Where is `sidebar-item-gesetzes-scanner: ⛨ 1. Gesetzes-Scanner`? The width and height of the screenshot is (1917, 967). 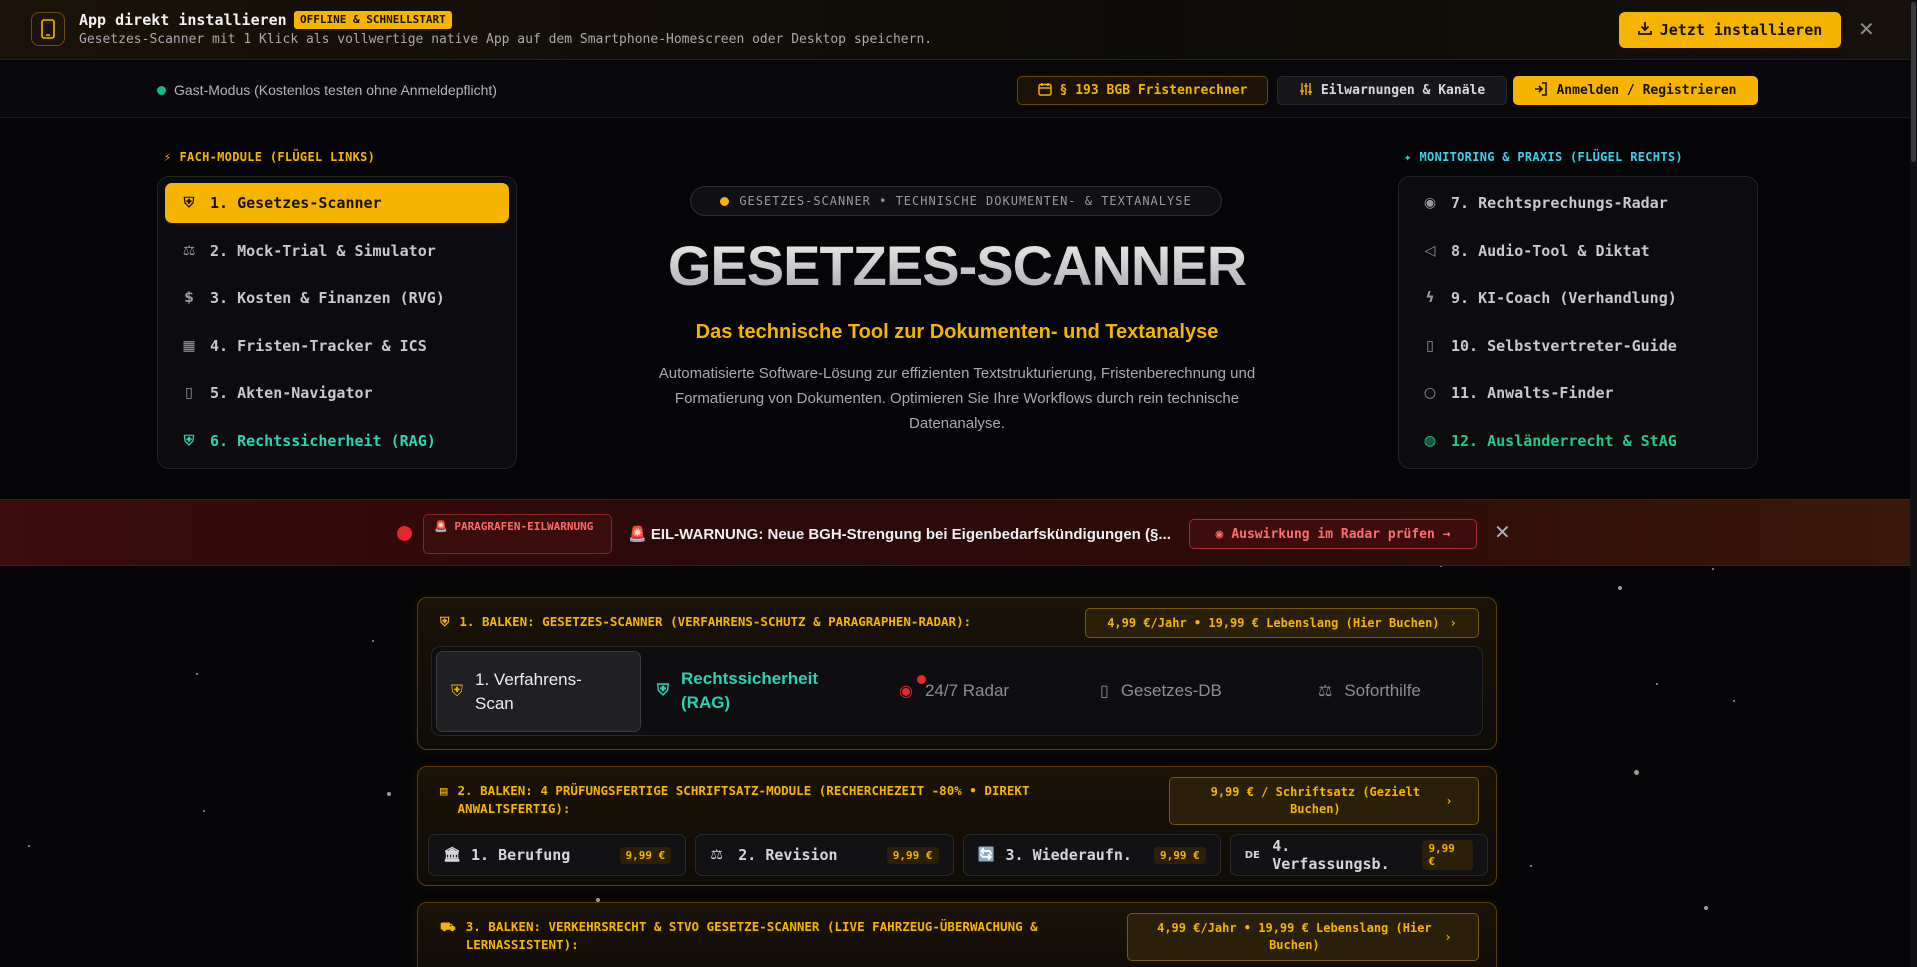 sidebar-item-gesetzes-scanner: ⛨ 1. Gesetzes-Scanner is located at coordinates (337, 203).